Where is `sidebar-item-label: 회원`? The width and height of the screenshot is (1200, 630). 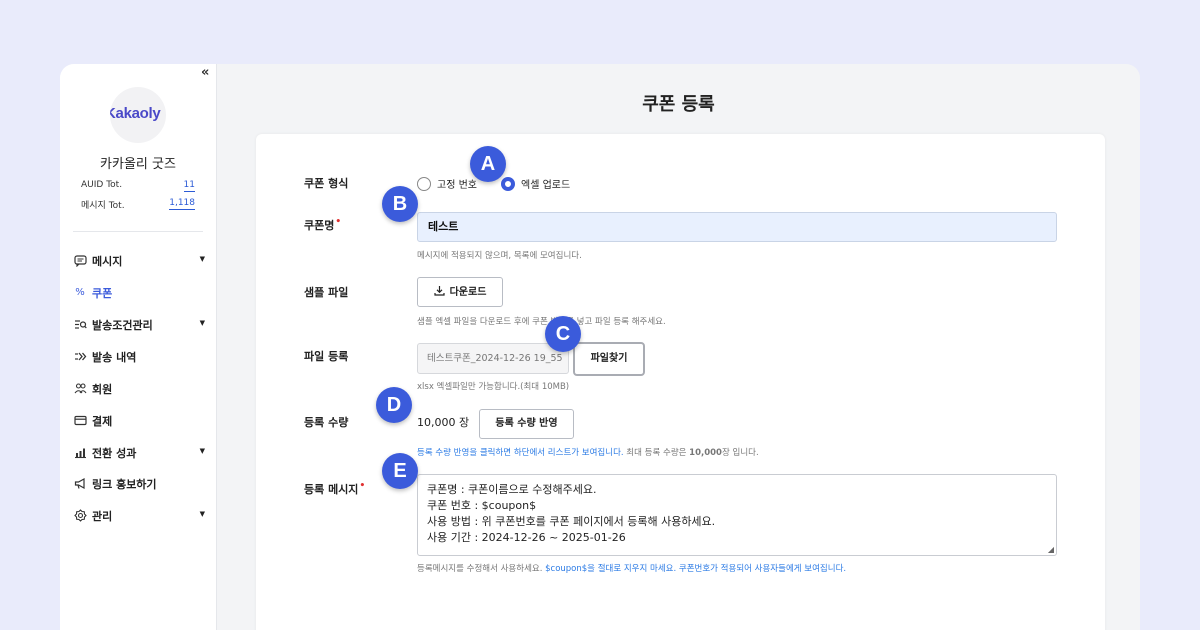
sidebar-item-label: 회원 is located at coordinates (102, 389).